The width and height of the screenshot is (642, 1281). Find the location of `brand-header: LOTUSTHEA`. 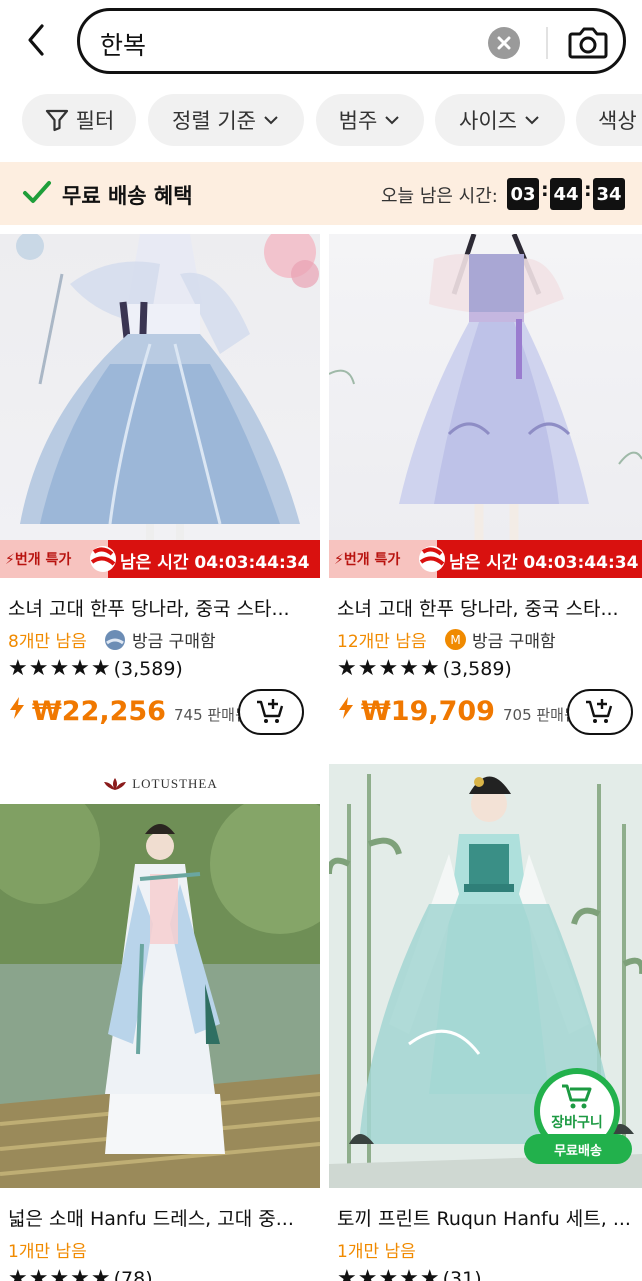

brand-header: LOTUSTHEA is located at coordinates (160, 784).